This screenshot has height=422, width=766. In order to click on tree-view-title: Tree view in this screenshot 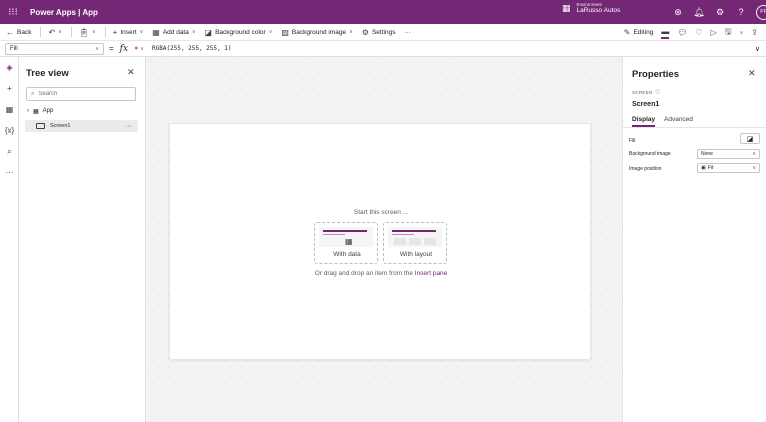, I will do `click(47, 73)`.